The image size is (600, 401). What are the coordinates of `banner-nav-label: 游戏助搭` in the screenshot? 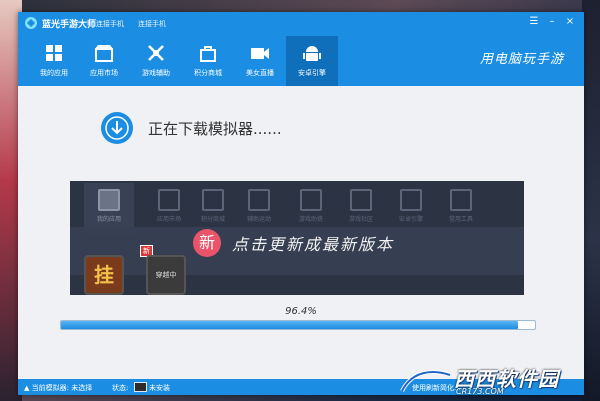 It's located at (310, 219).